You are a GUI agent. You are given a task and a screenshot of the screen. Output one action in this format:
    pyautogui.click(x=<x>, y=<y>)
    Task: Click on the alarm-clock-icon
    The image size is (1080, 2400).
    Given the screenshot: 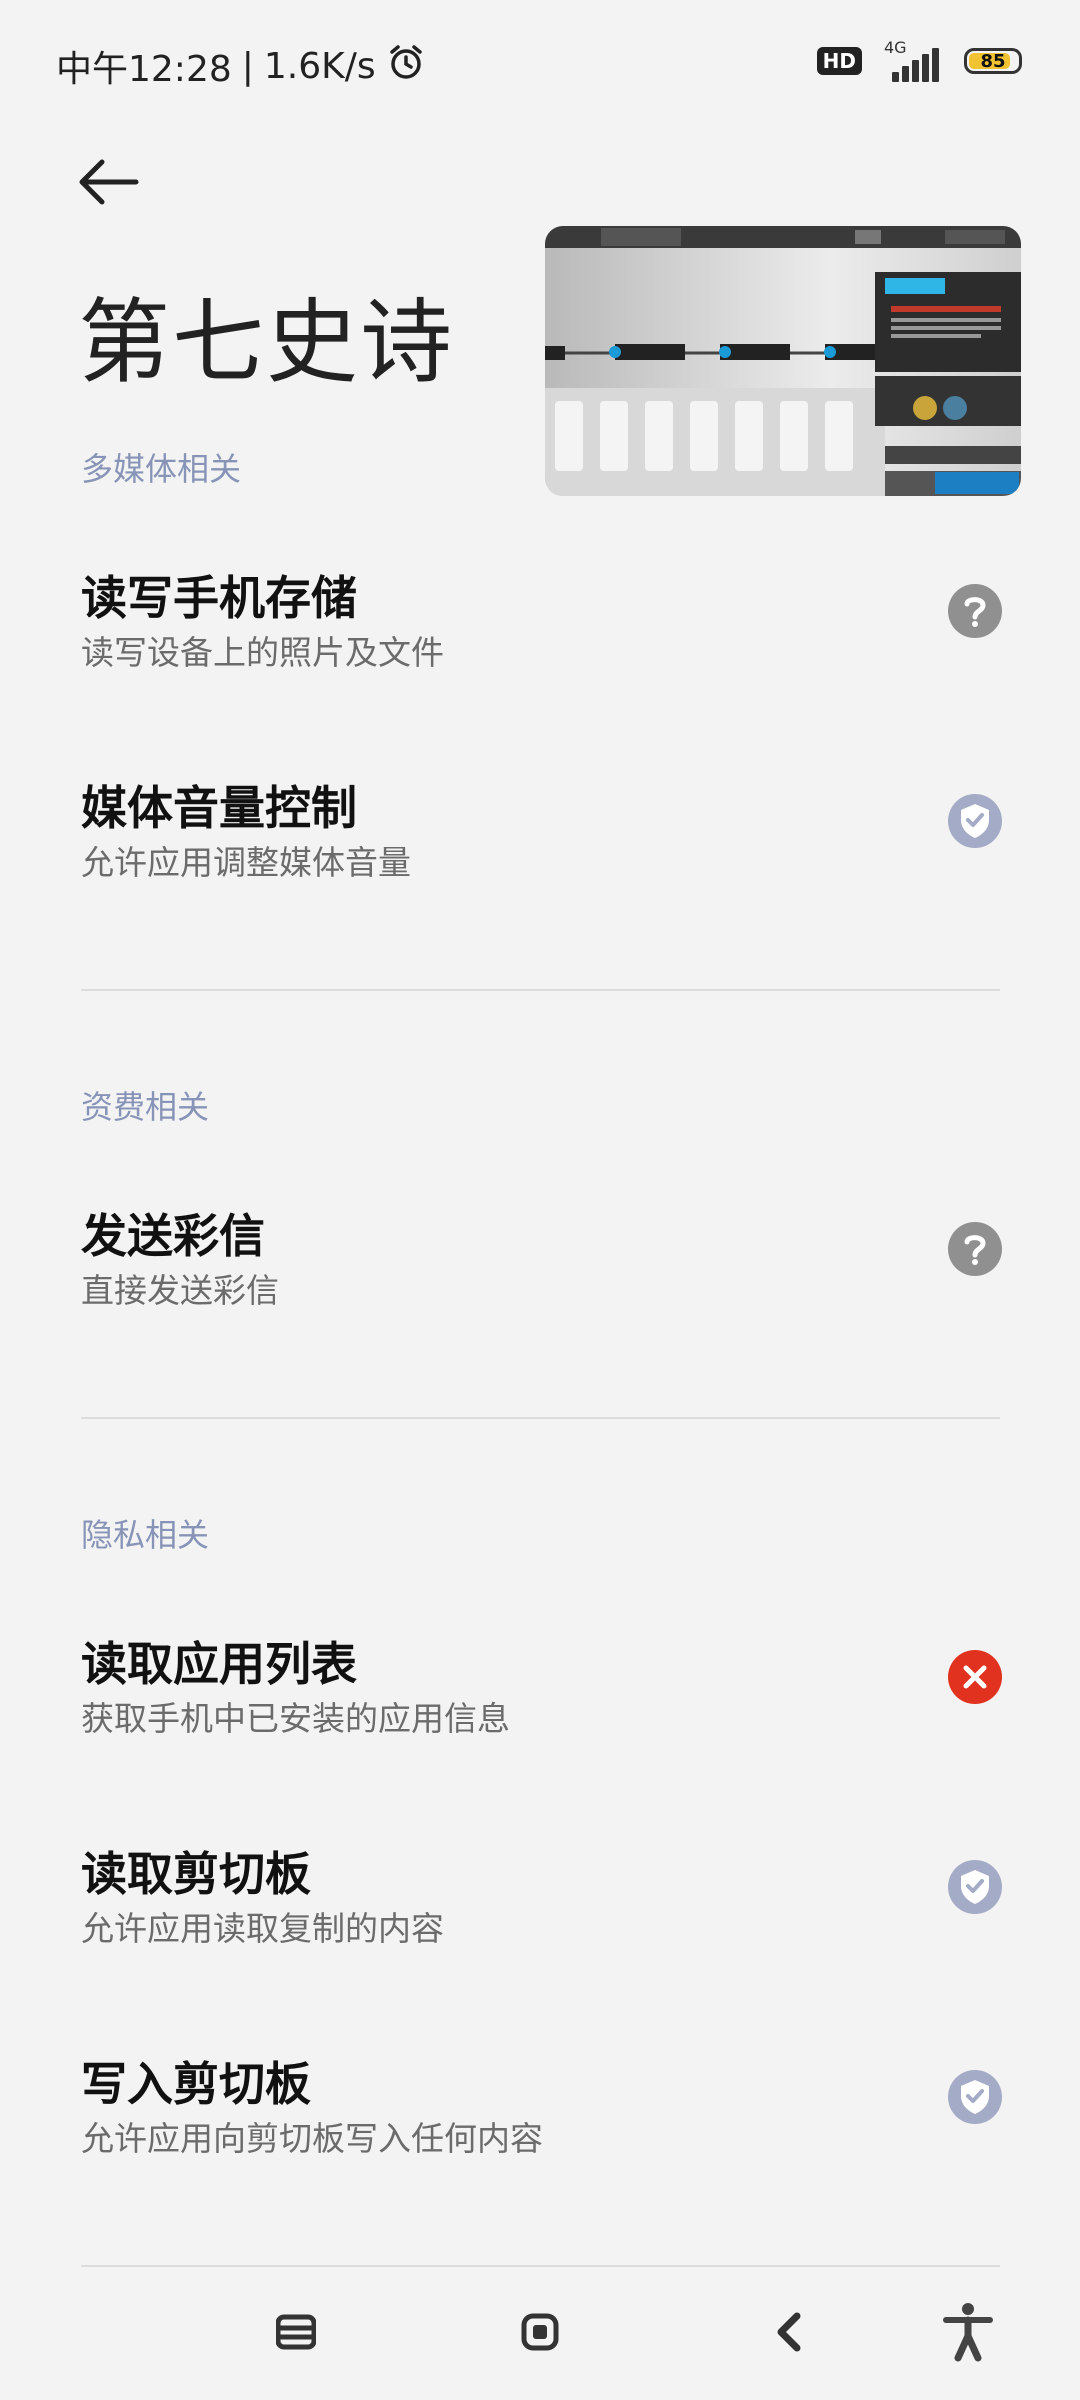 What is the action you would take?
    pyautogui.click(x=406, y=66)
    